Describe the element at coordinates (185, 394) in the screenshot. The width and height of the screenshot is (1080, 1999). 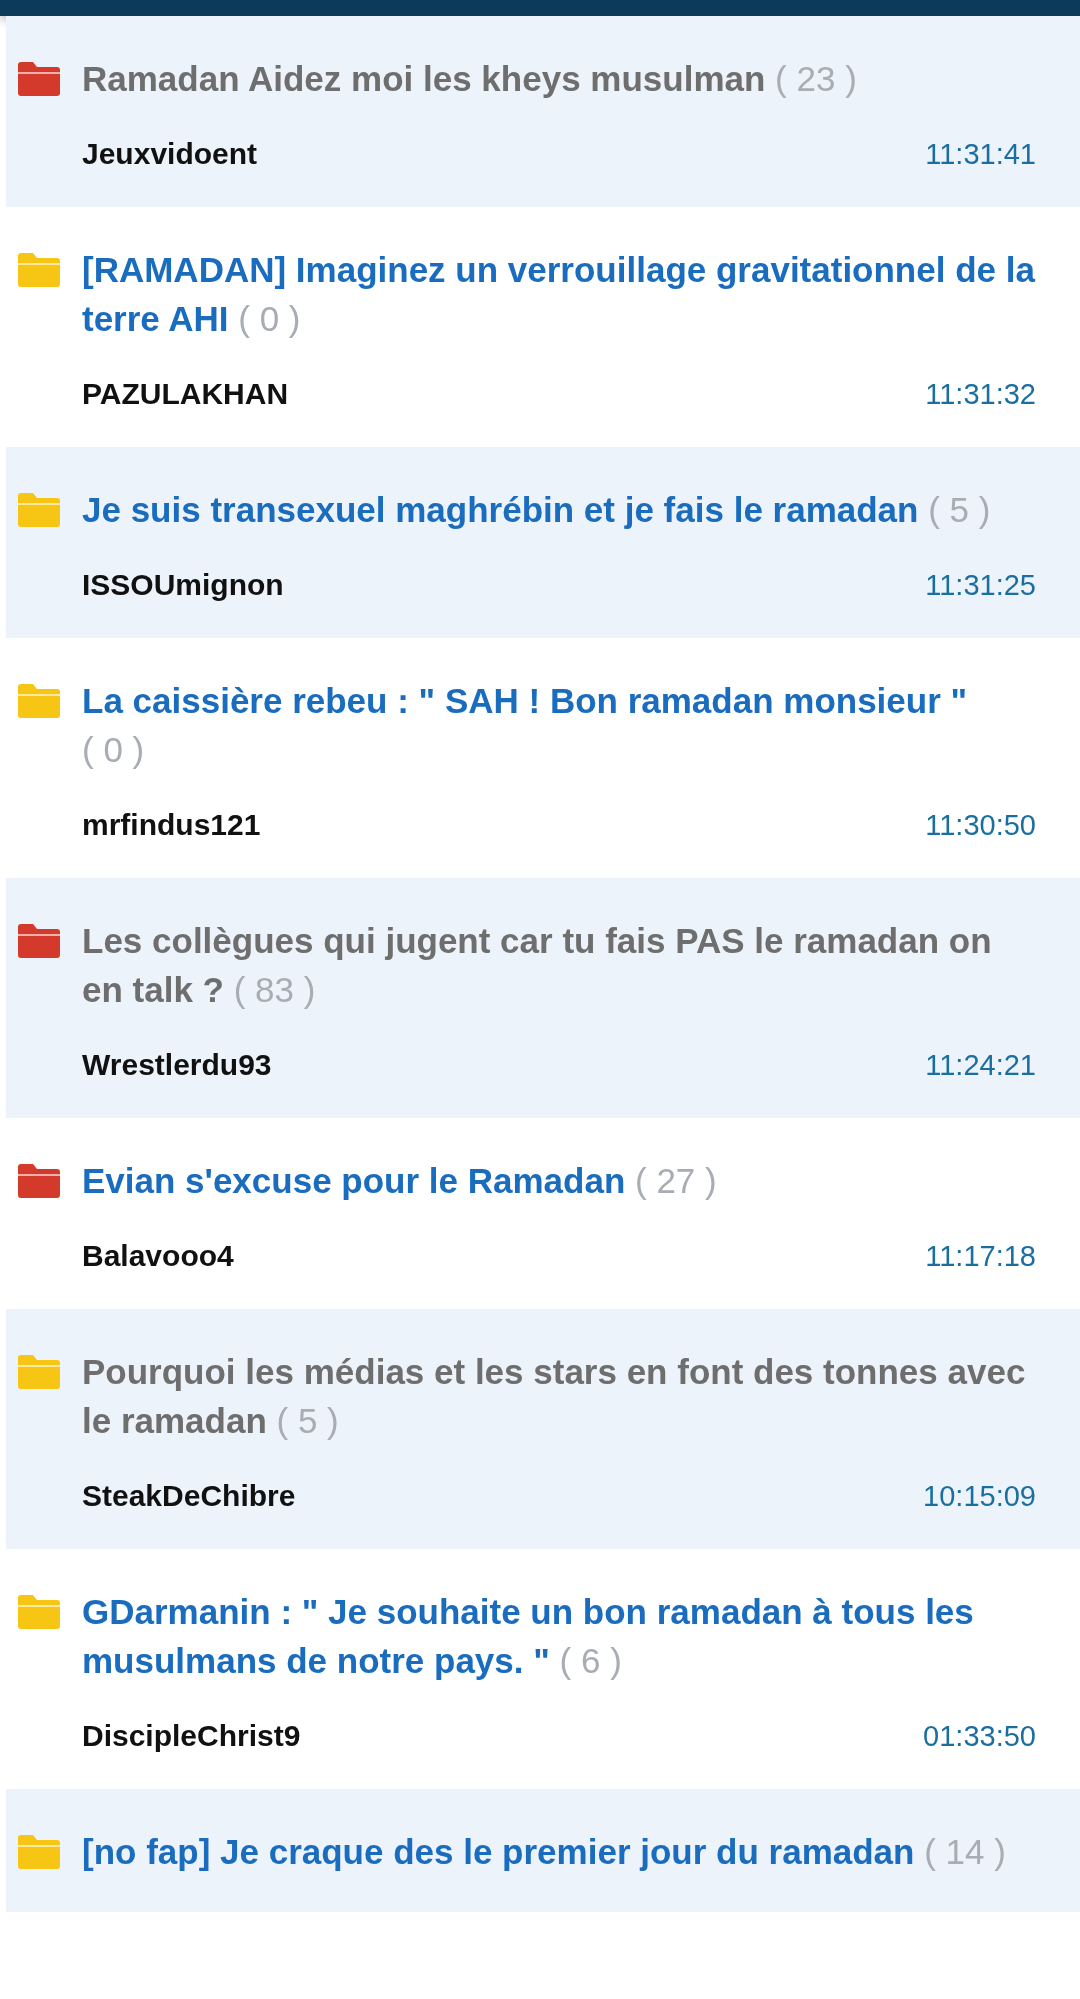
I see `author-name: PAZULAKHAN` at that location.